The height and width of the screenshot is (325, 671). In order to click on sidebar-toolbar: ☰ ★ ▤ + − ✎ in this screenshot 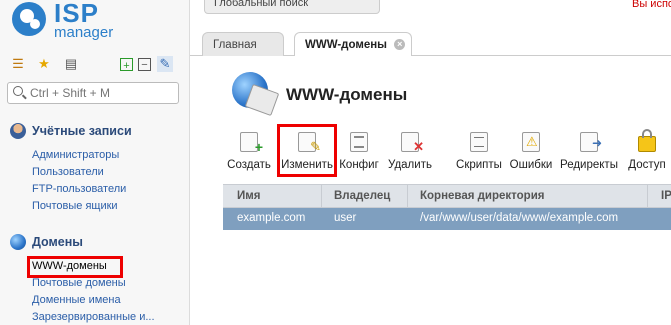, I will do `click(96, 65)`.